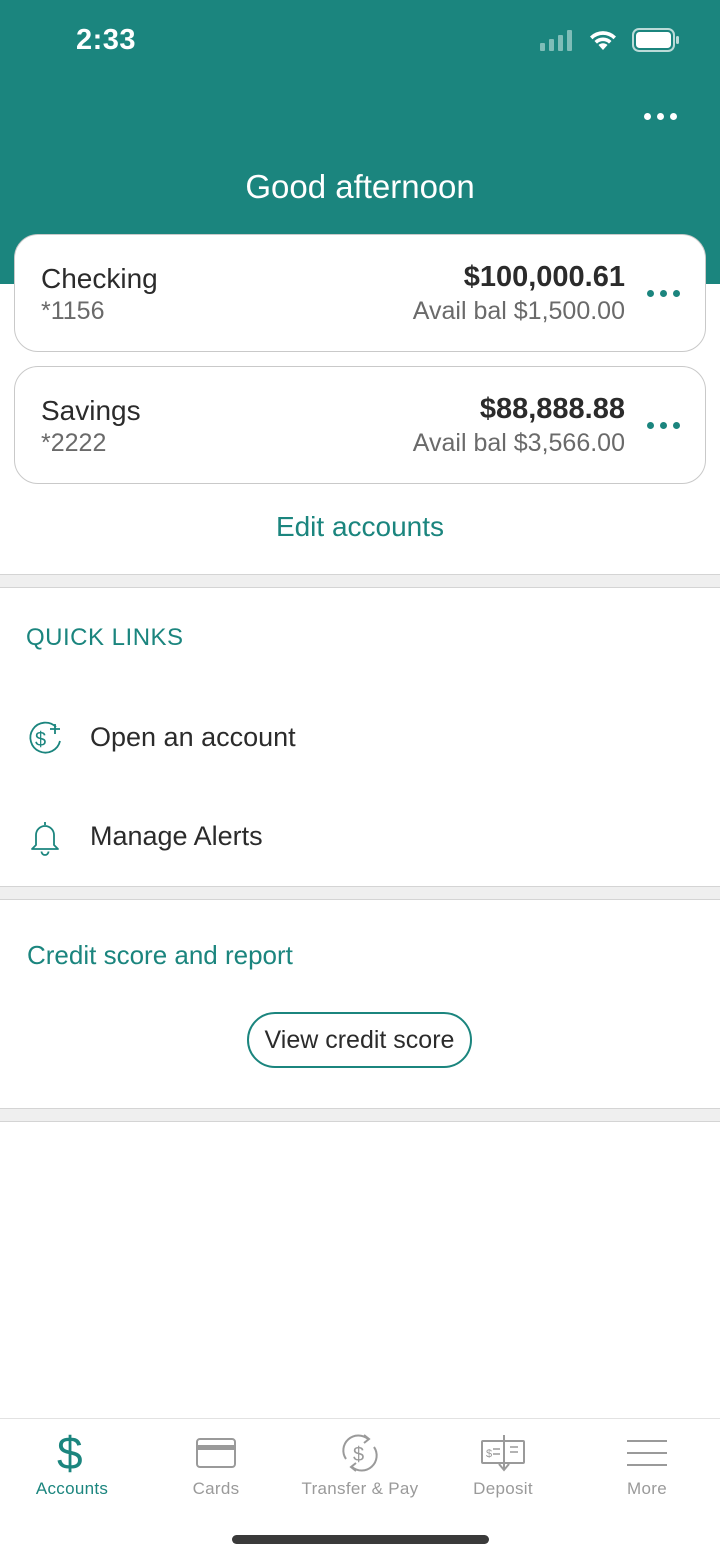  What do you see at coordinates (552, 409) in the screenshot?
I see `account-balance: $88,888.88` at bounding box center [552, 409].